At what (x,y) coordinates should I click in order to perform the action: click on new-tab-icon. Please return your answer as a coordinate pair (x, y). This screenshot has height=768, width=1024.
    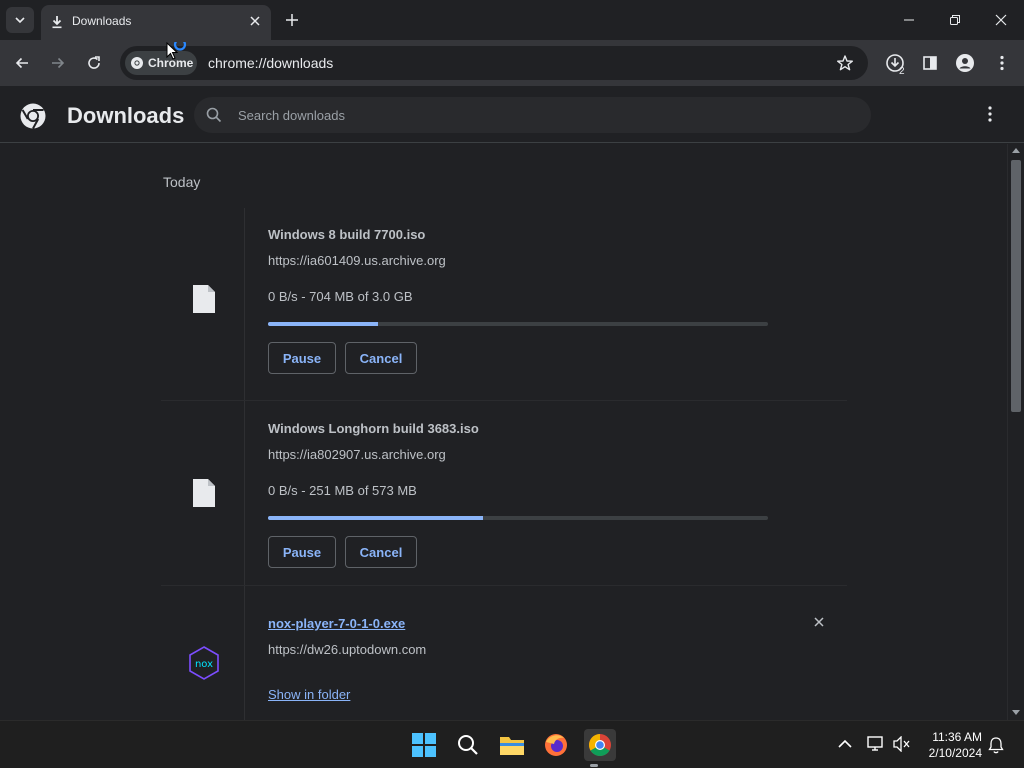
    Looking at the image, I should click on (292, 20).